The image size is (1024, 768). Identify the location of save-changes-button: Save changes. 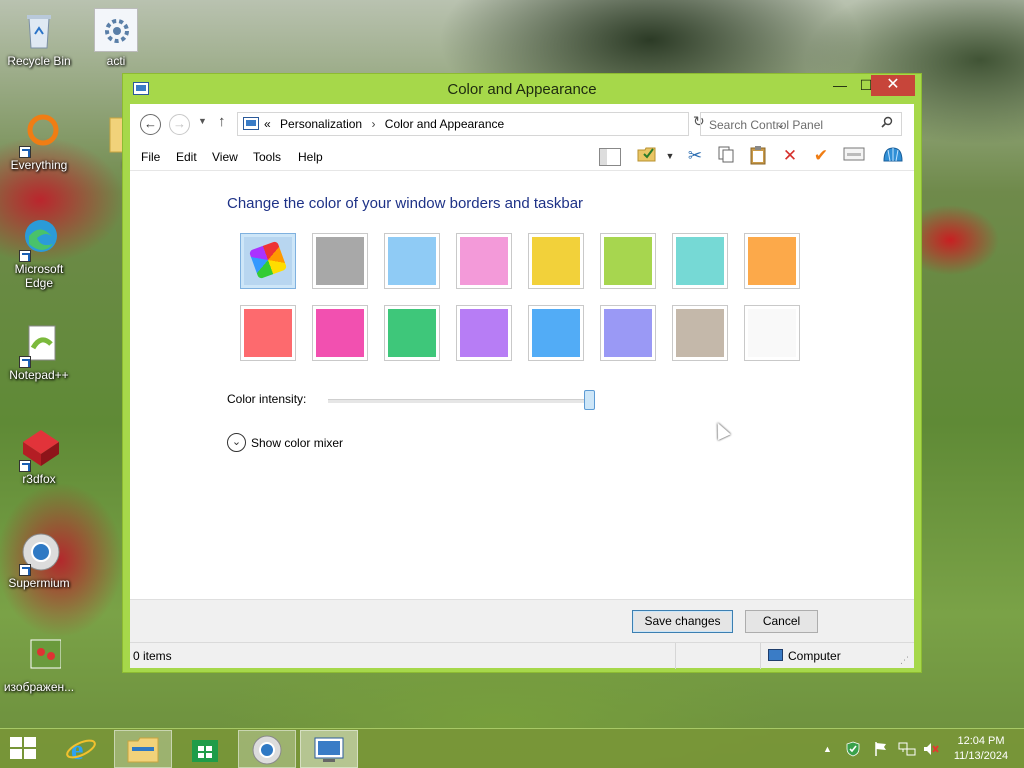
(682, 621).